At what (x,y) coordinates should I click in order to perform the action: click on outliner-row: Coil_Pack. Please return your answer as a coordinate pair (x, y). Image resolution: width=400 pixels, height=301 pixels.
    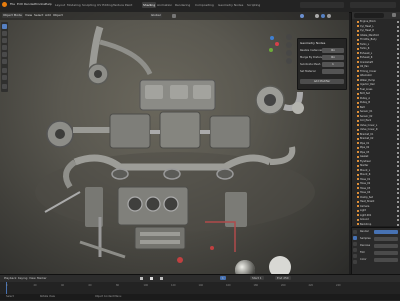
    Looking at the image, I should click on (376, 121).